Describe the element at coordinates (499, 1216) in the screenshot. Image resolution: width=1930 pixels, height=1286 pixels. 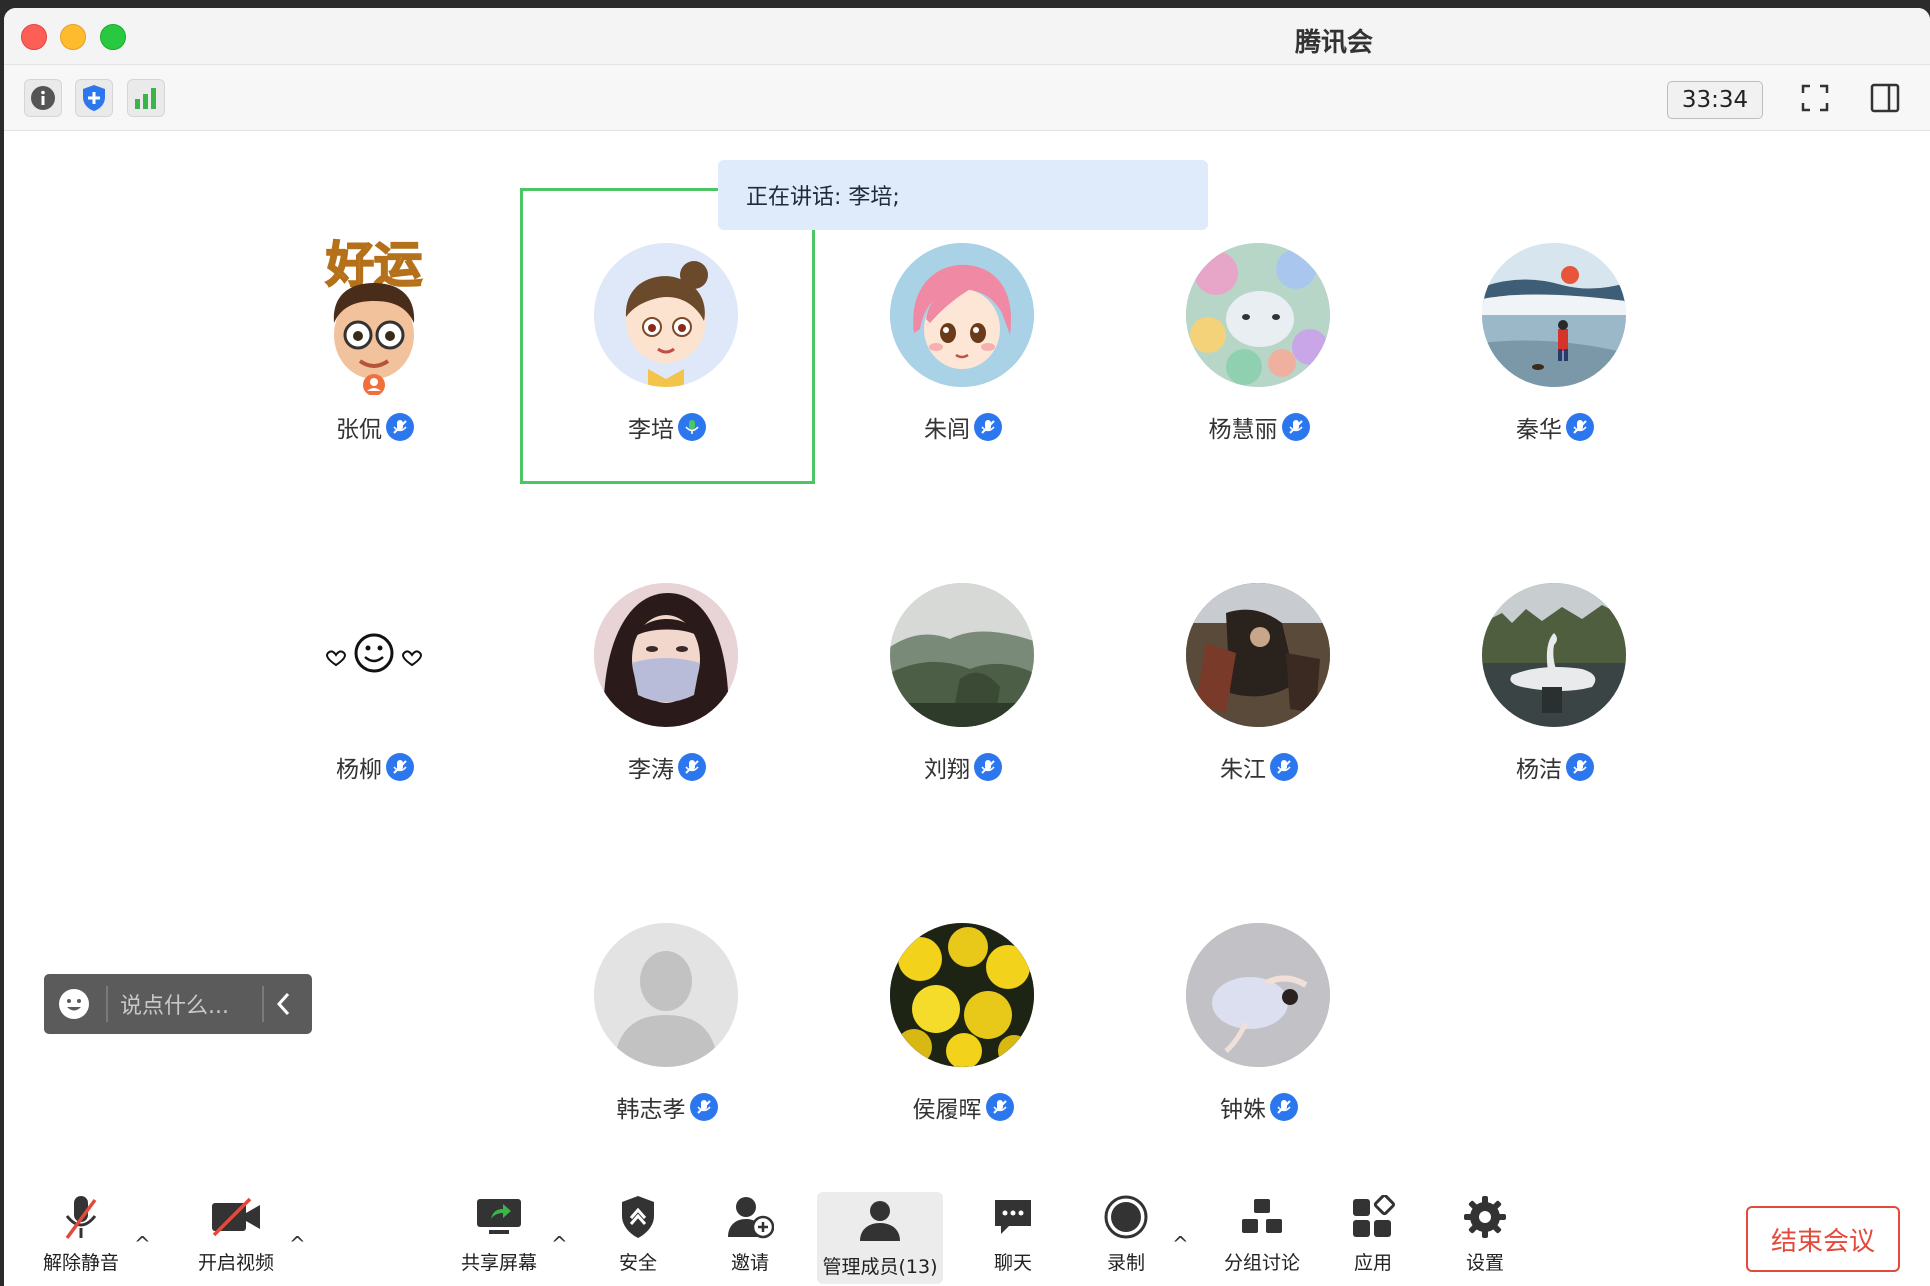
I see `share-screen-icon` at that location.